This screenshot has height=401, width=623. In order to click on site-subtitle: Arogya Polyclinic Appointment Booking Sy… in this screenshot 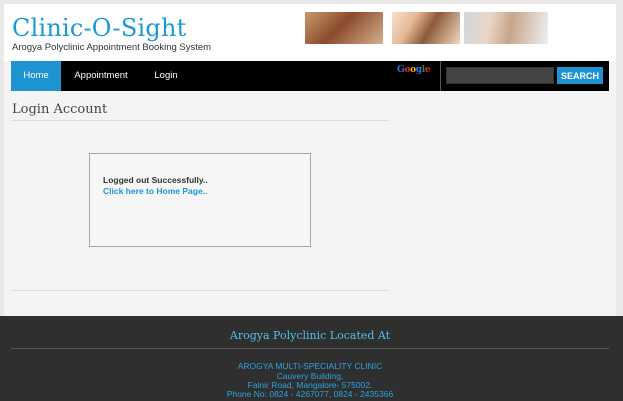, I will do `click(112, 47)`.